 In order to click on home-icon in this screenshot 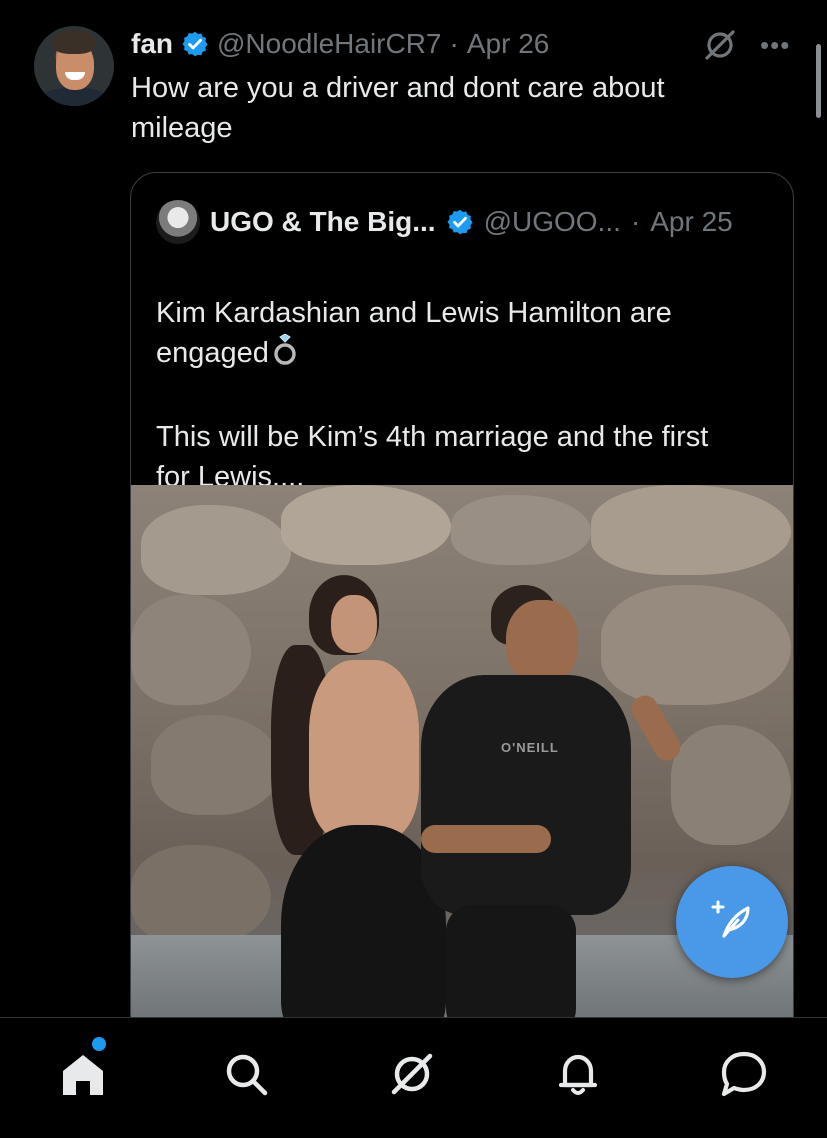, I will do `click(83, 1076)`.